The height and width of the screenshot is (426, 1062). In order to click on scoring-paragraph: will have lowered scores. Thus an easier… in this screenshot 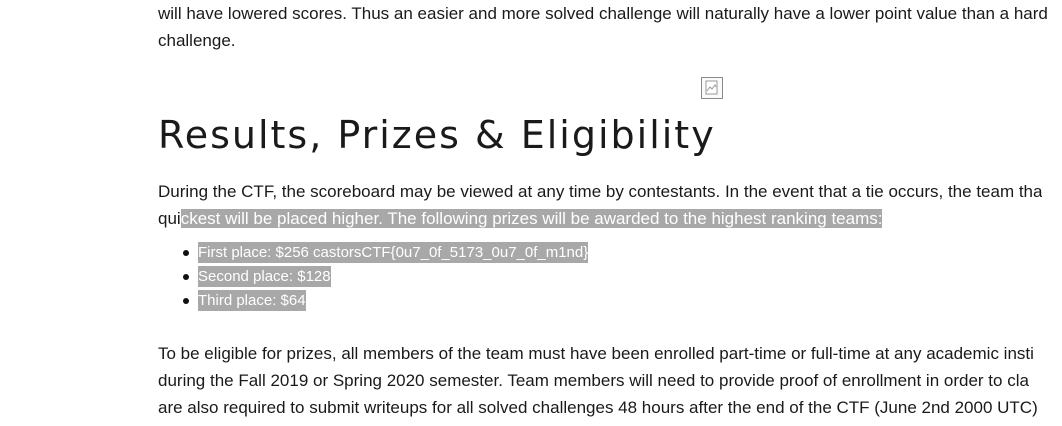, I will do `click(603, 27)`.